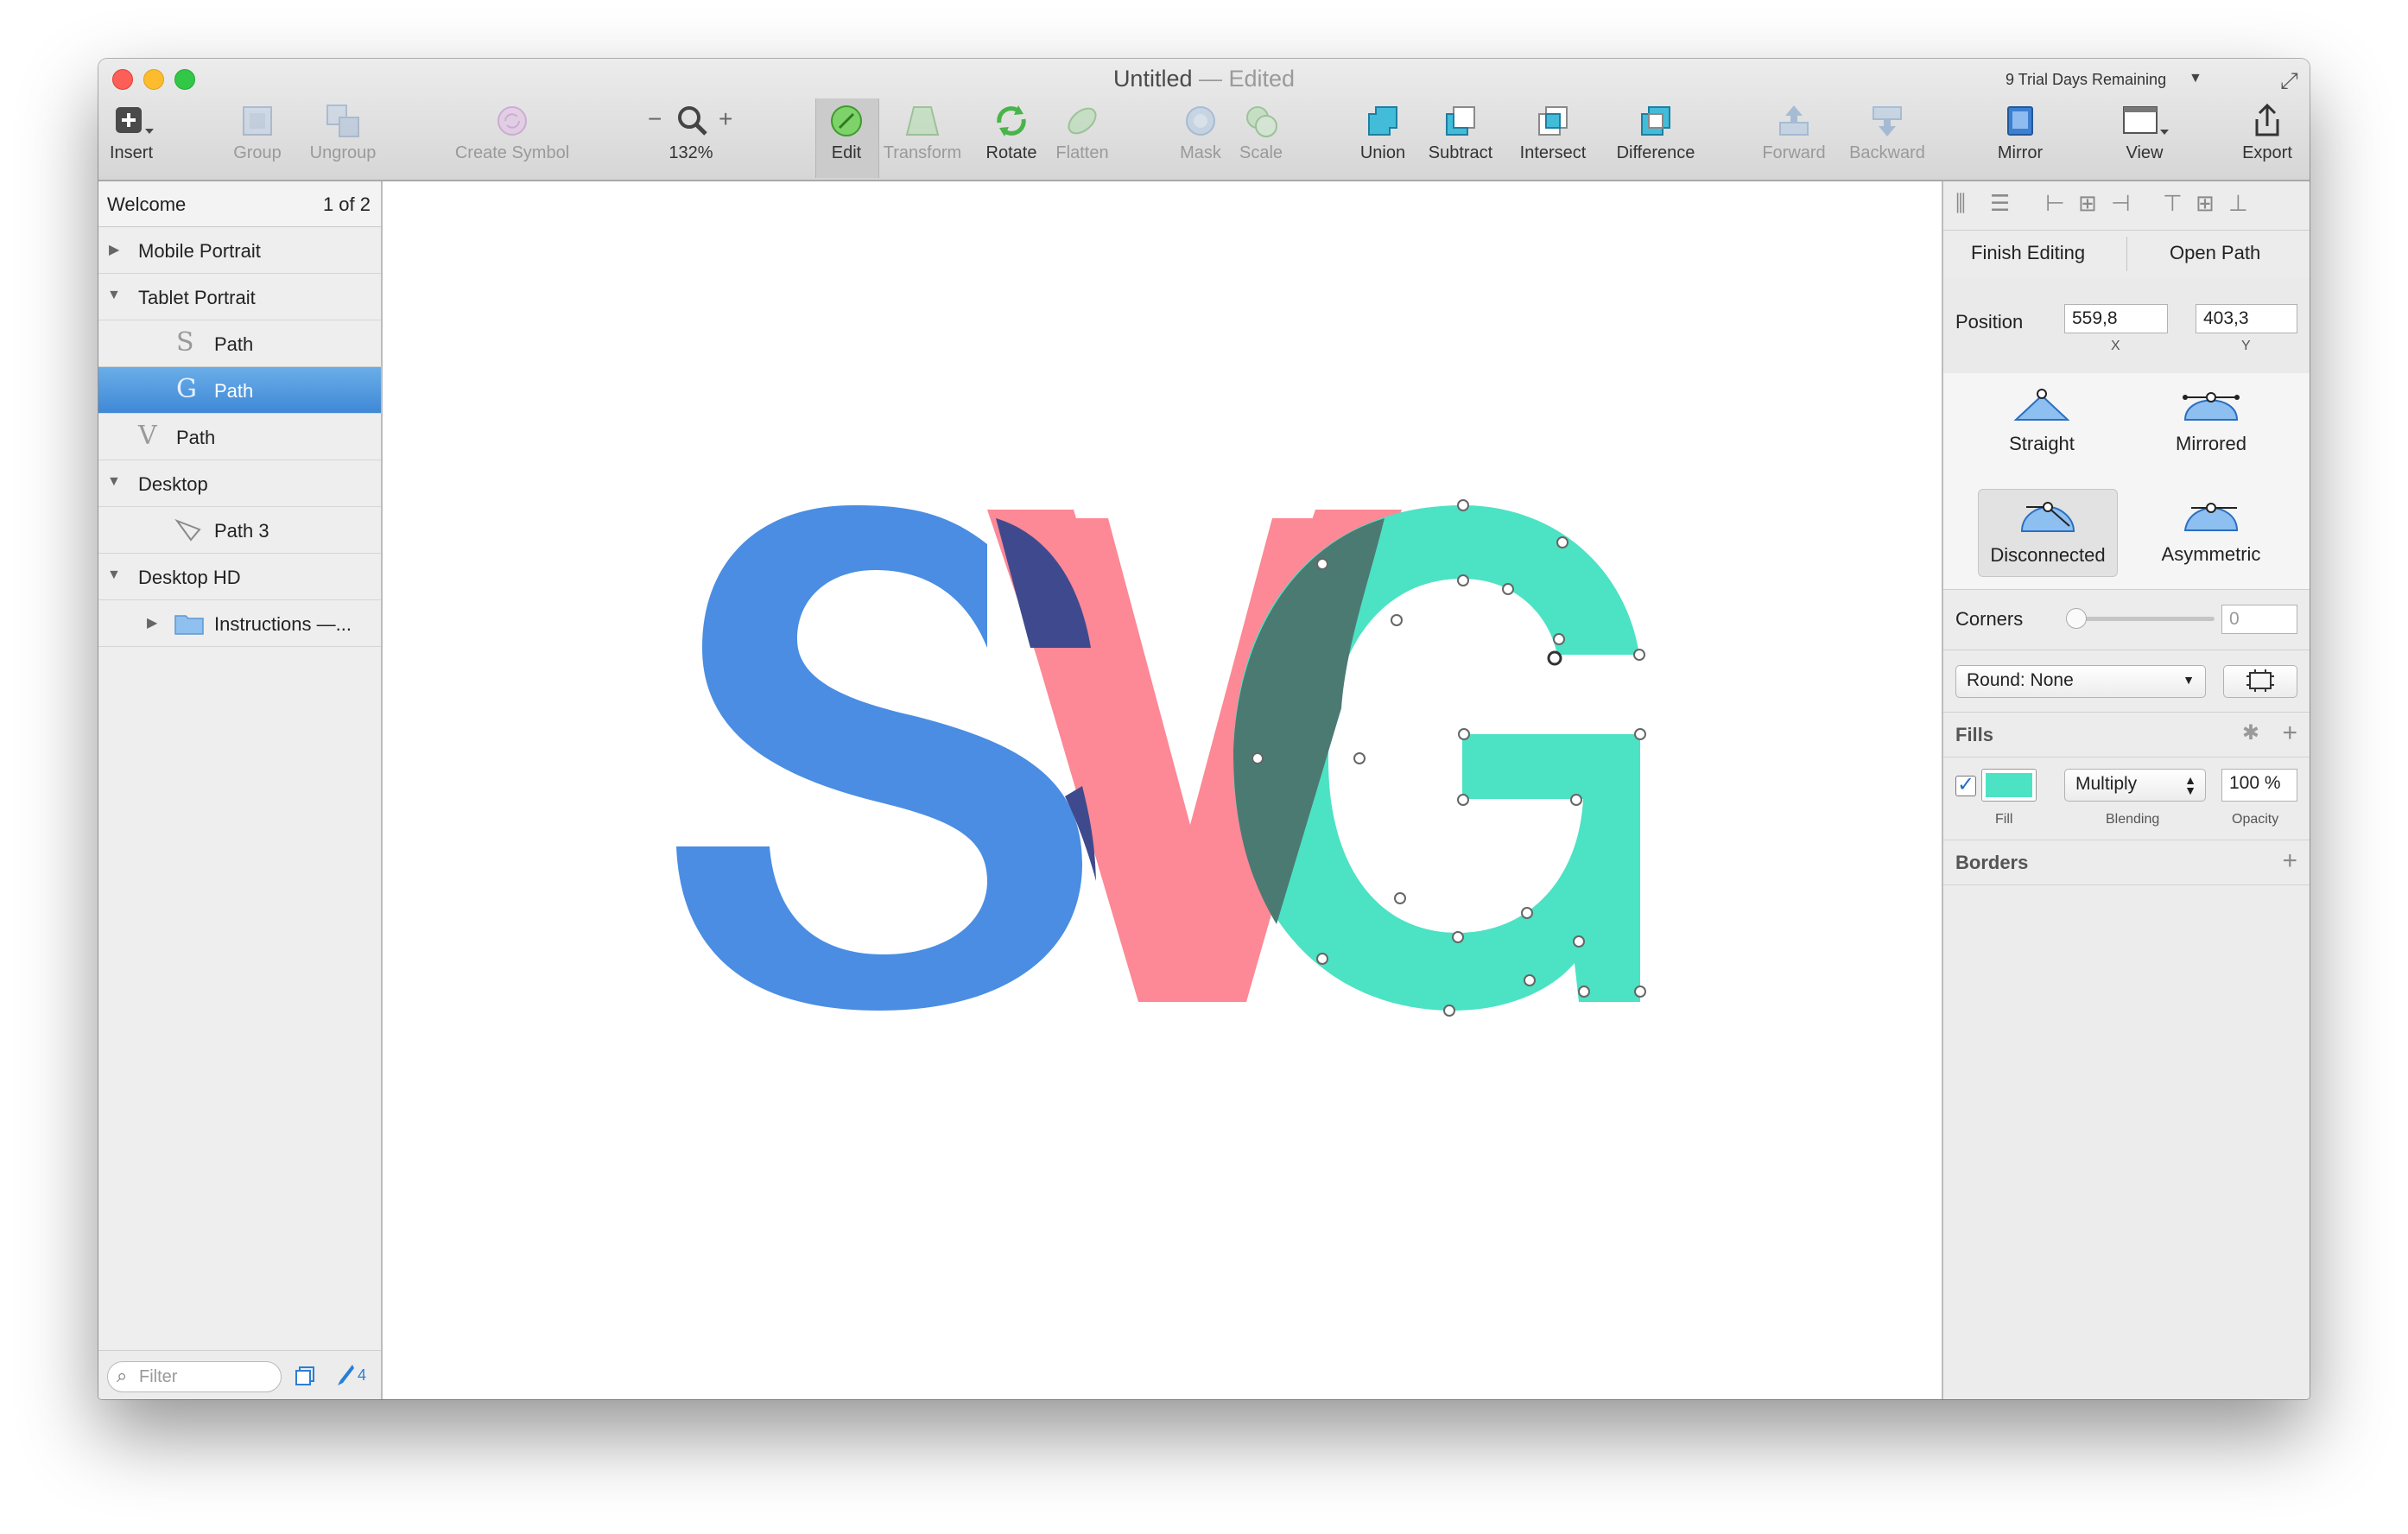  Describe the element at coordinates (2215, 253) in the screenshot. I see `open-path-button: Open Path` at that location.